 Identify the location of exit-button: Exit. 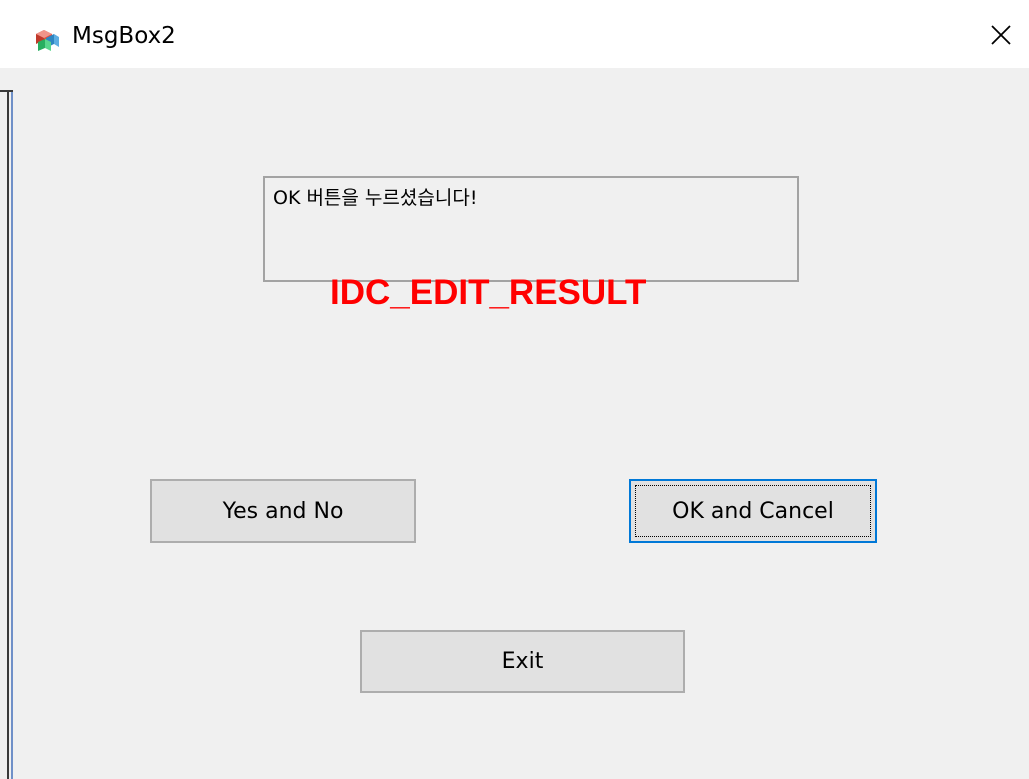
(522, 661).